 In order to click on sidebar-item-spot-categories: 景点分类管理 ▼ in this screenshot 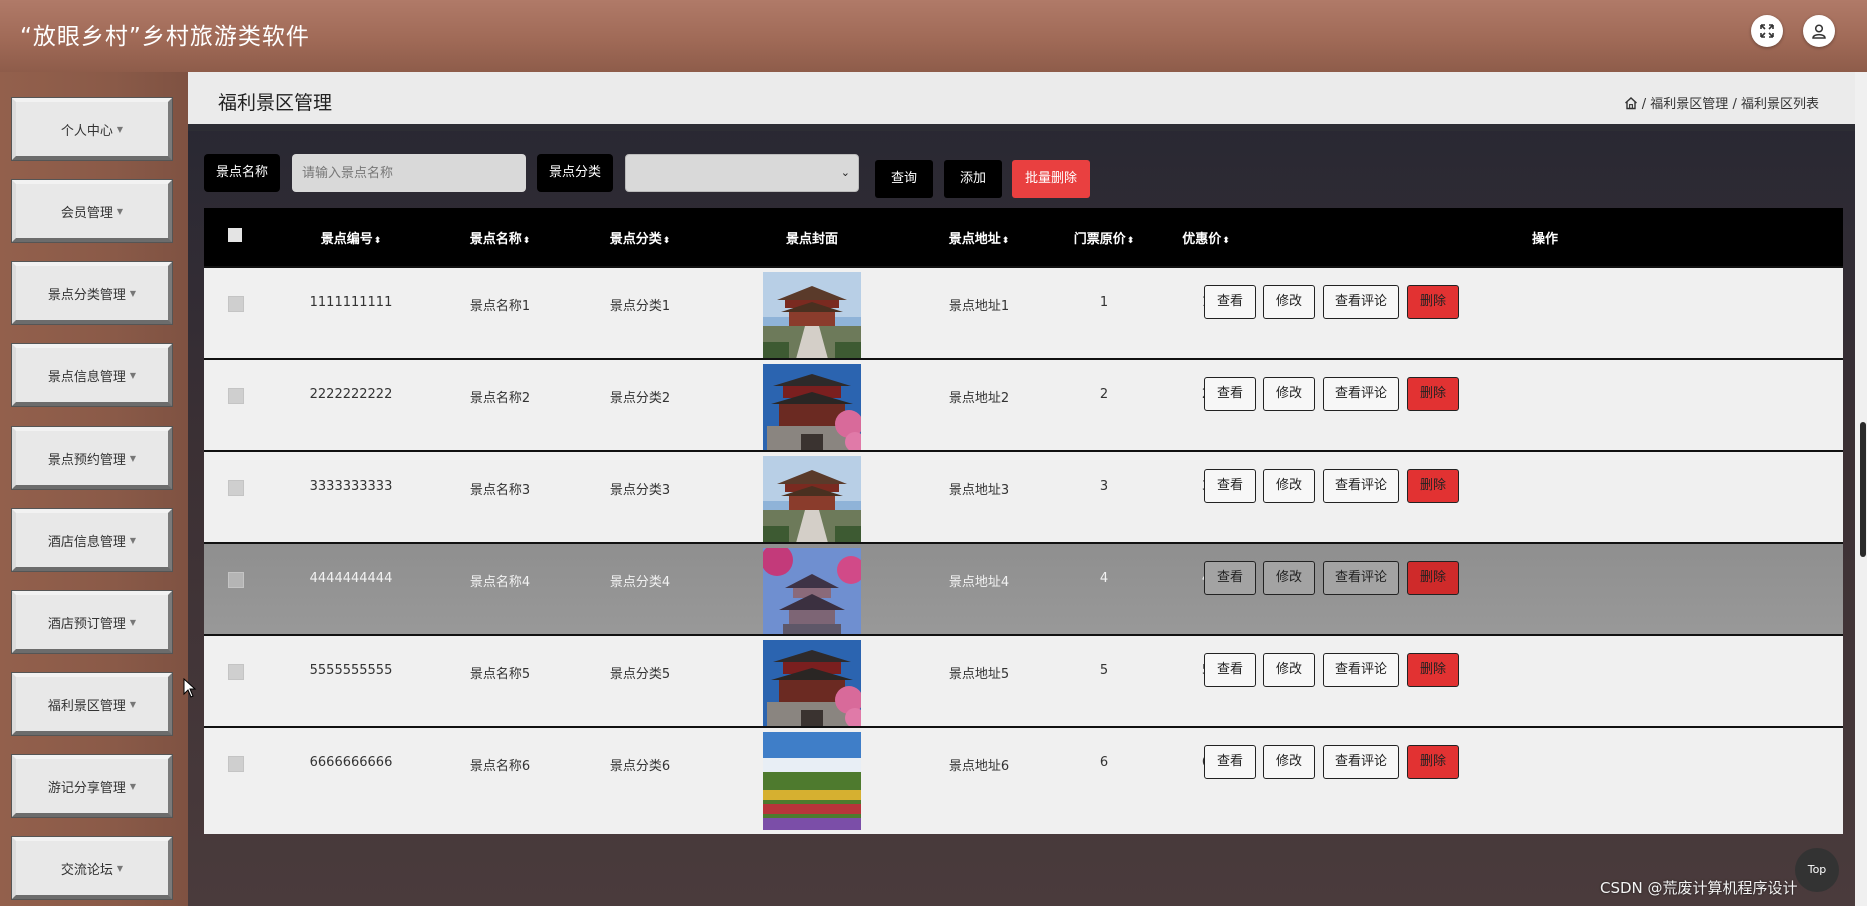, I will do `click(92, 293)`.